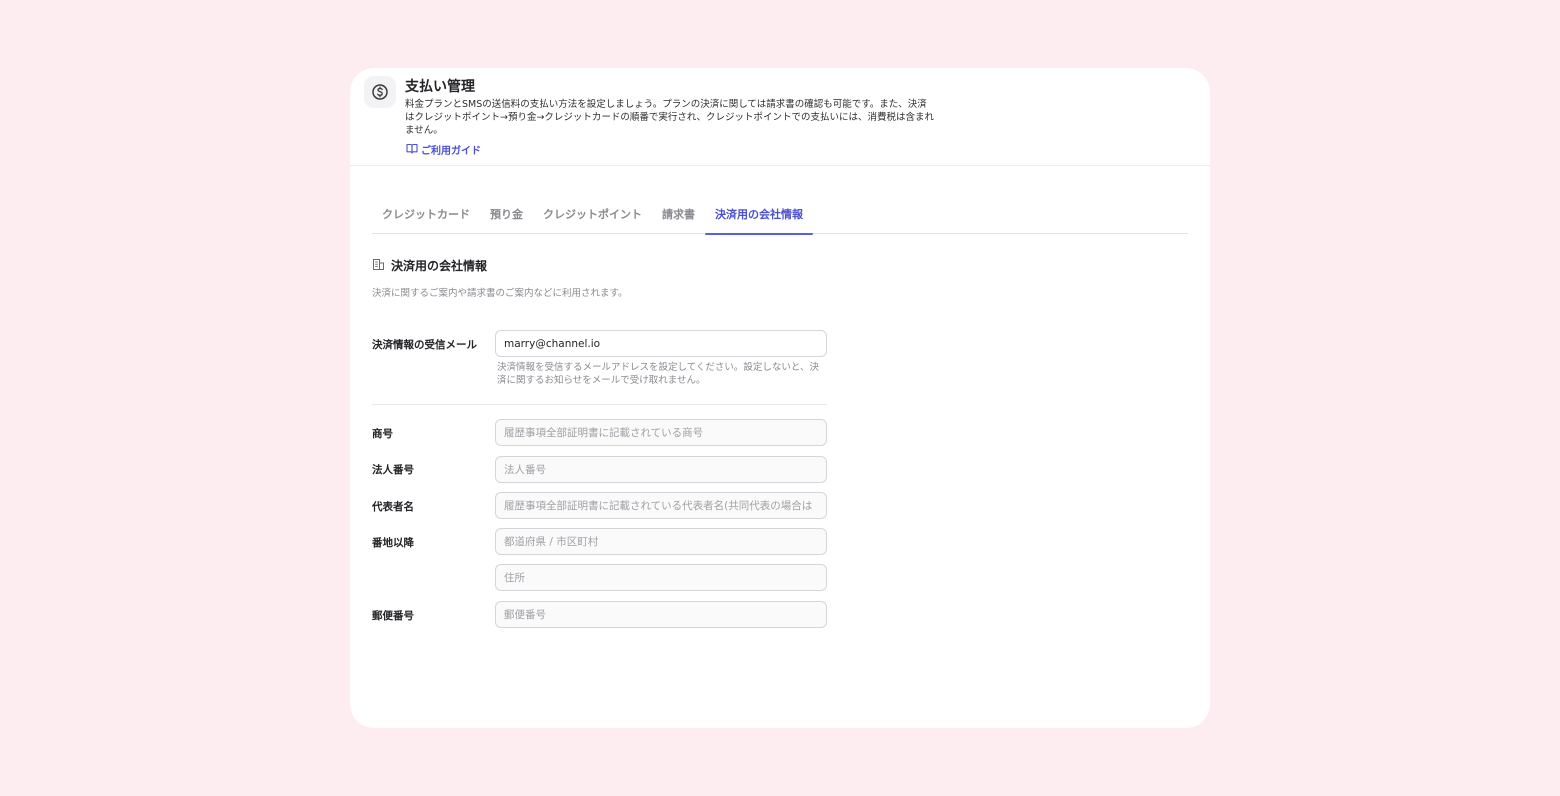 The image size is (1560, 796). Describe the element at coordinates (424, 345) in the screenshot. I see `email-label: 決済情報の受信メール` at that location.